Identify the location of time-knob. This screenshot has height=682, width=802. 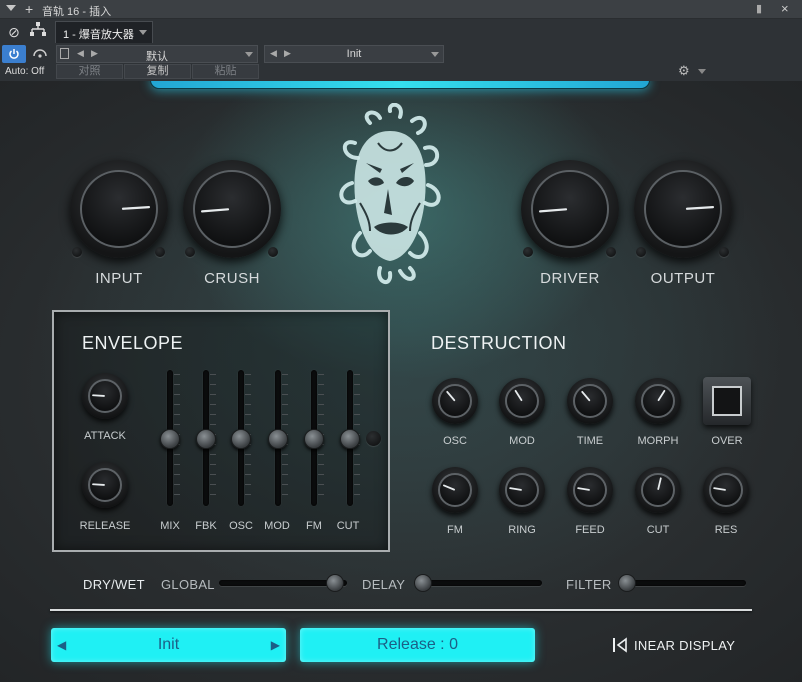
(590, 401).